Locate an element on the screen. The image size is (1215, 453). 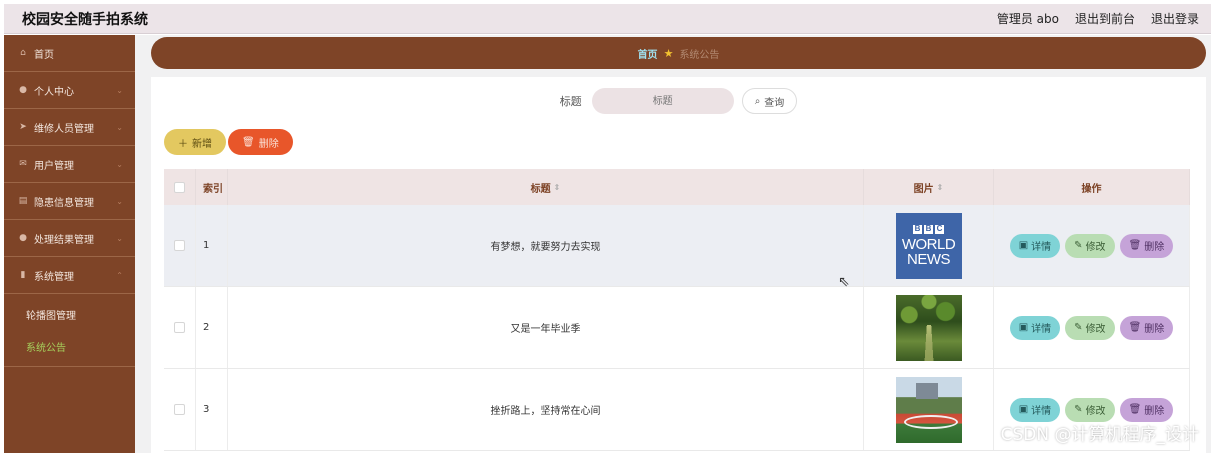
breadcrumb-home: 首页 is located at coordinates (648, 53).